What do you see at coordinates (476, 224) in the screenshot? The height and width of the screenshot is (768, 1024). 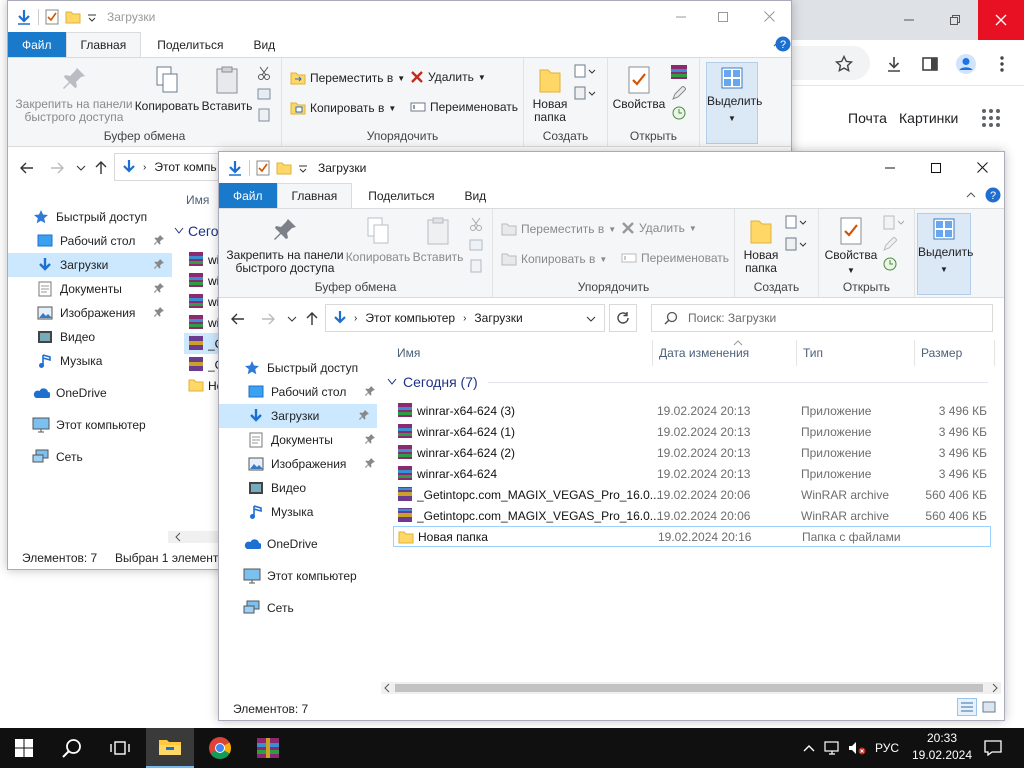 I see `cut-icon` at bounding box center [476, 224].